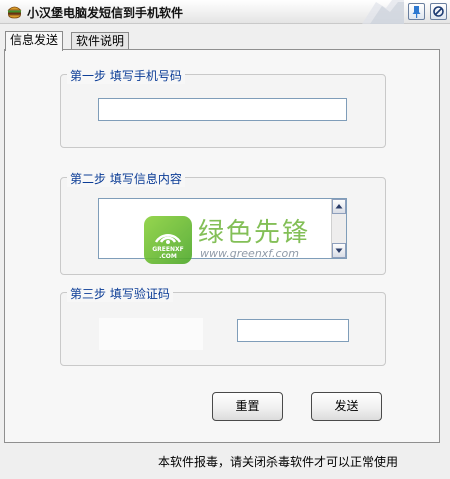  I want to click on reset-button: 重置, so click(247, 406).